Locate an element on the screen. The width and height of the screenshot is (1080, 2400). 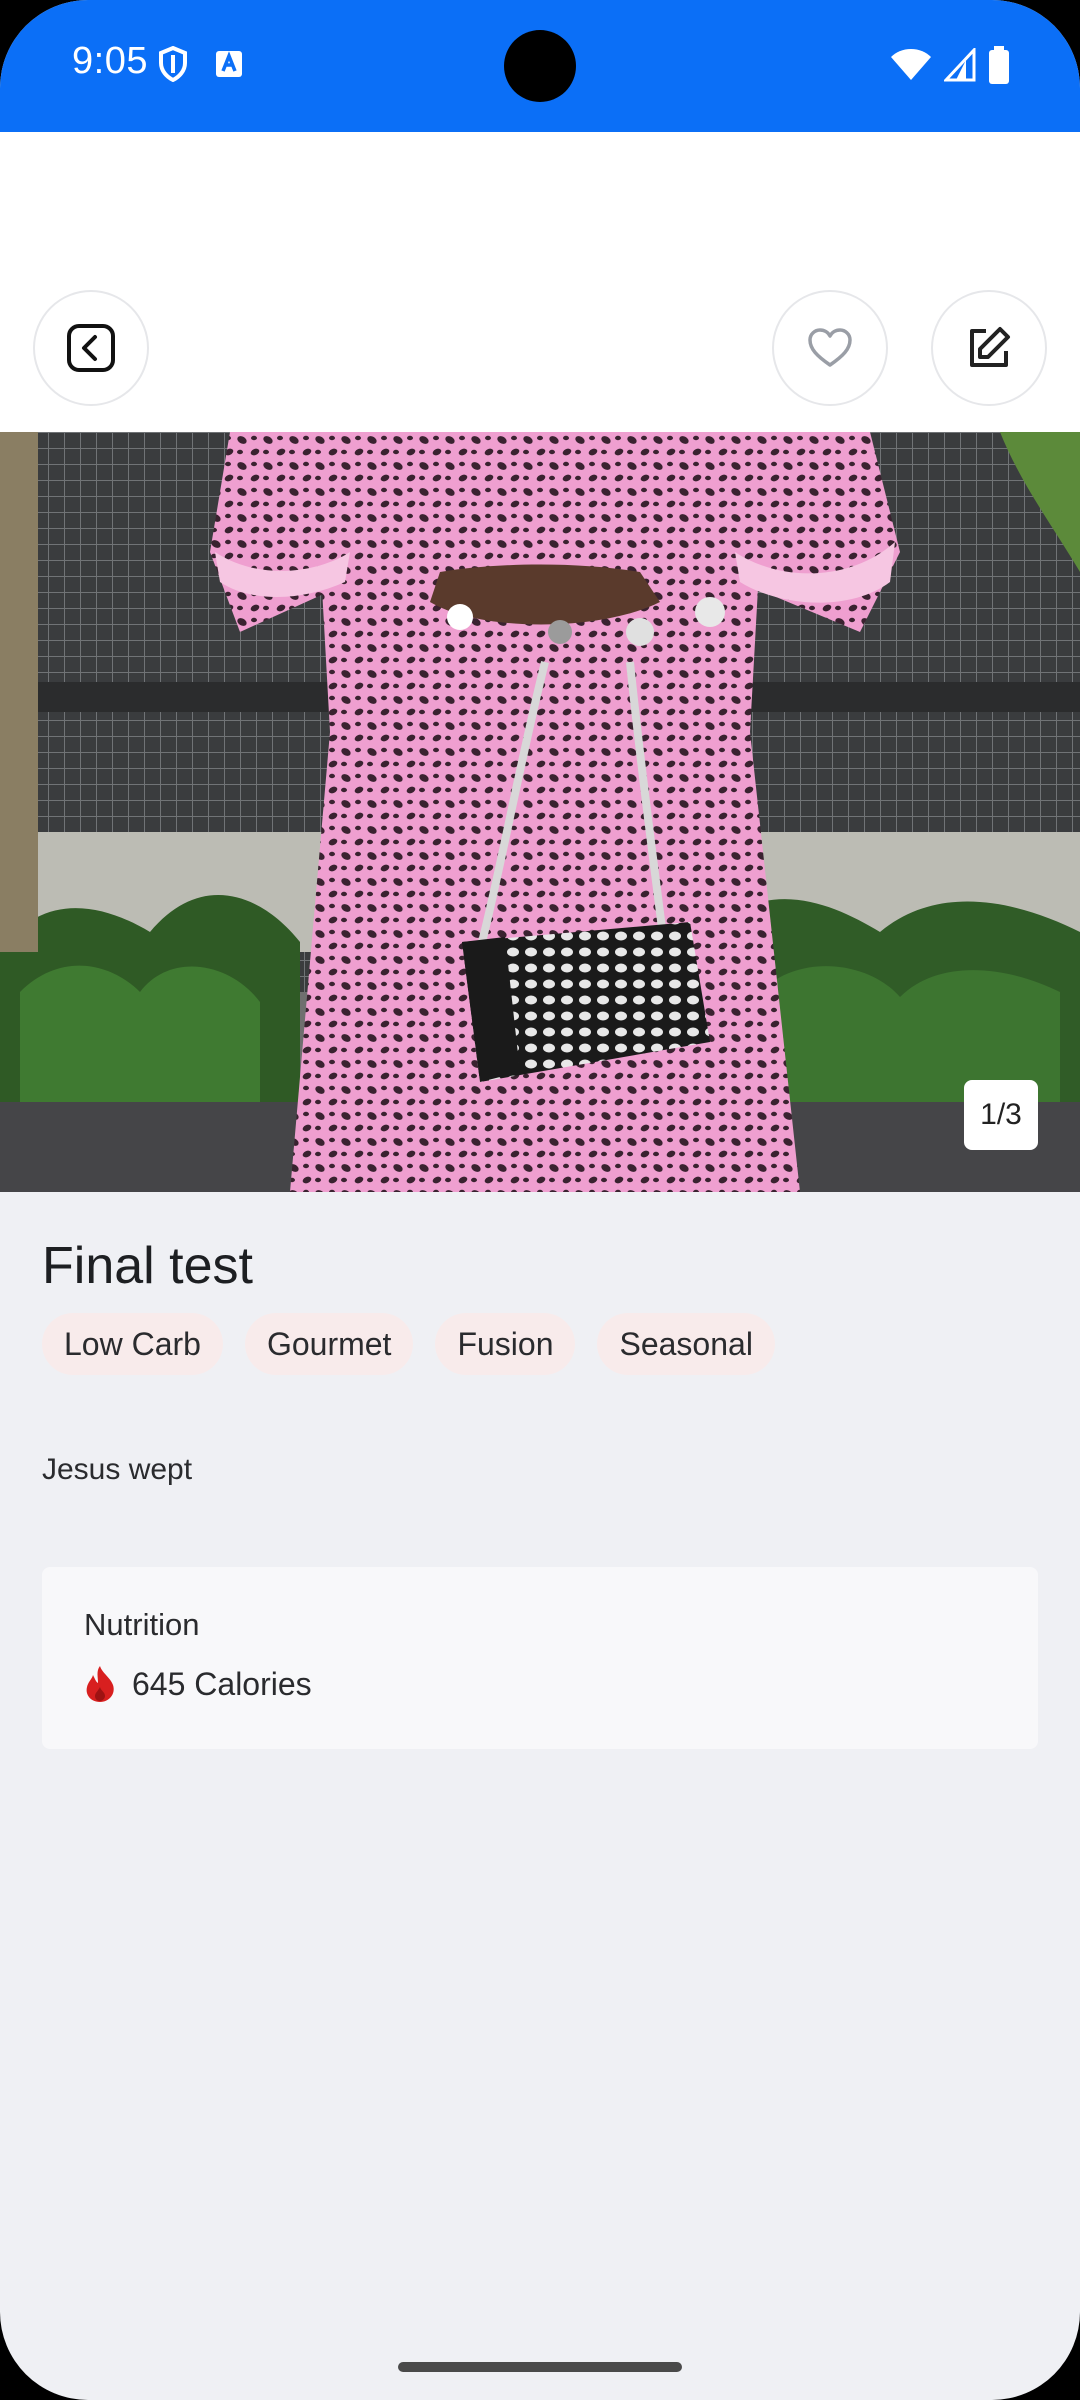
calories-text: 645 Calories is located at coordinates (222, 1683).